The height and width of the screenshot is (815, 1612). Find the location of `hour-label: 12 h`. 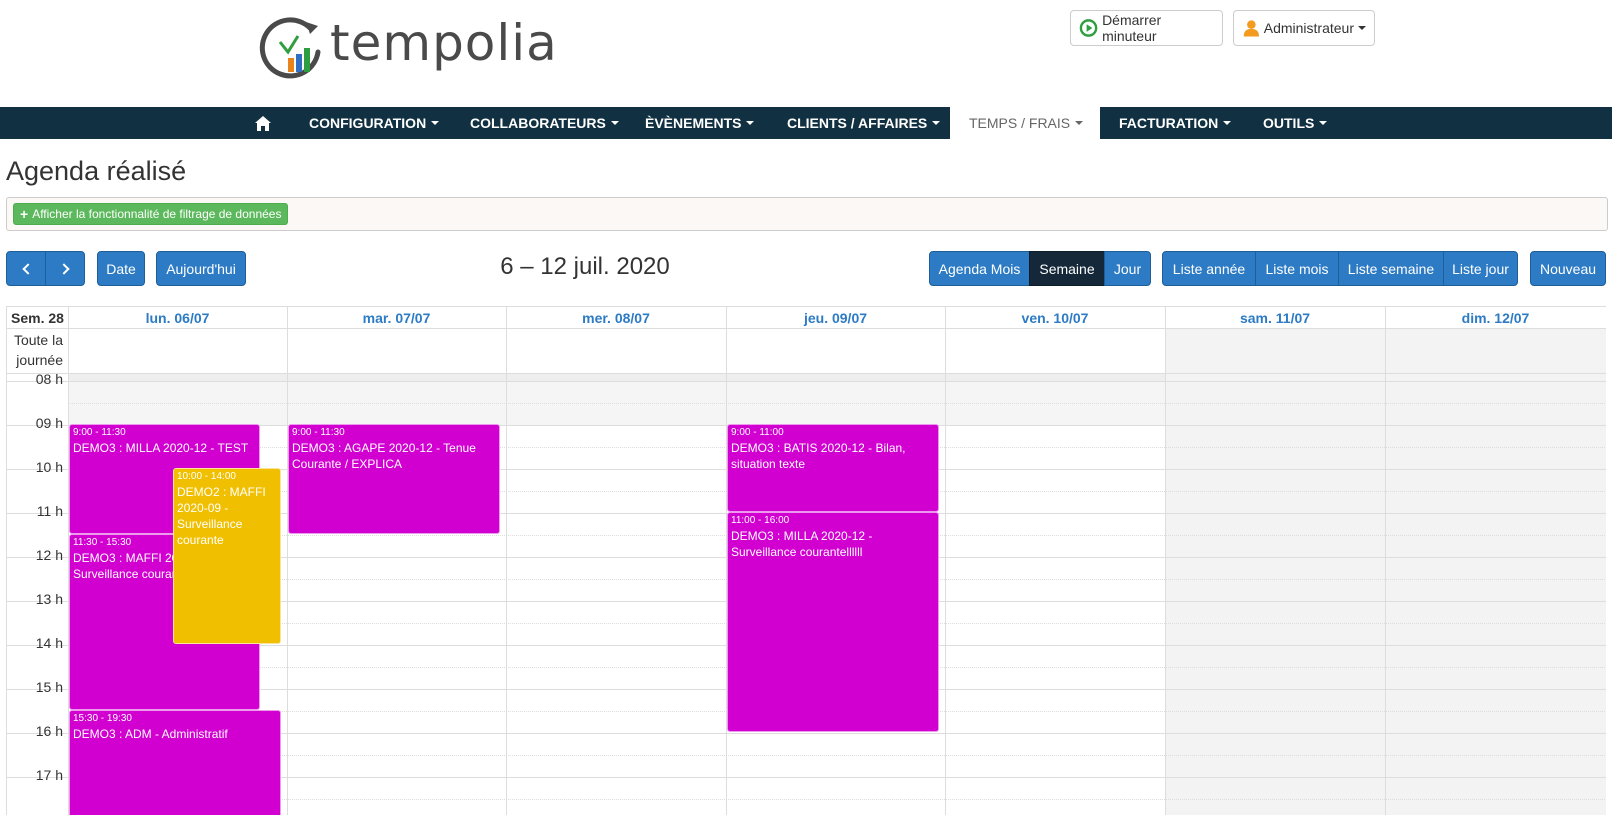

hour-label: 12 h is located at coordinates (49, 555).